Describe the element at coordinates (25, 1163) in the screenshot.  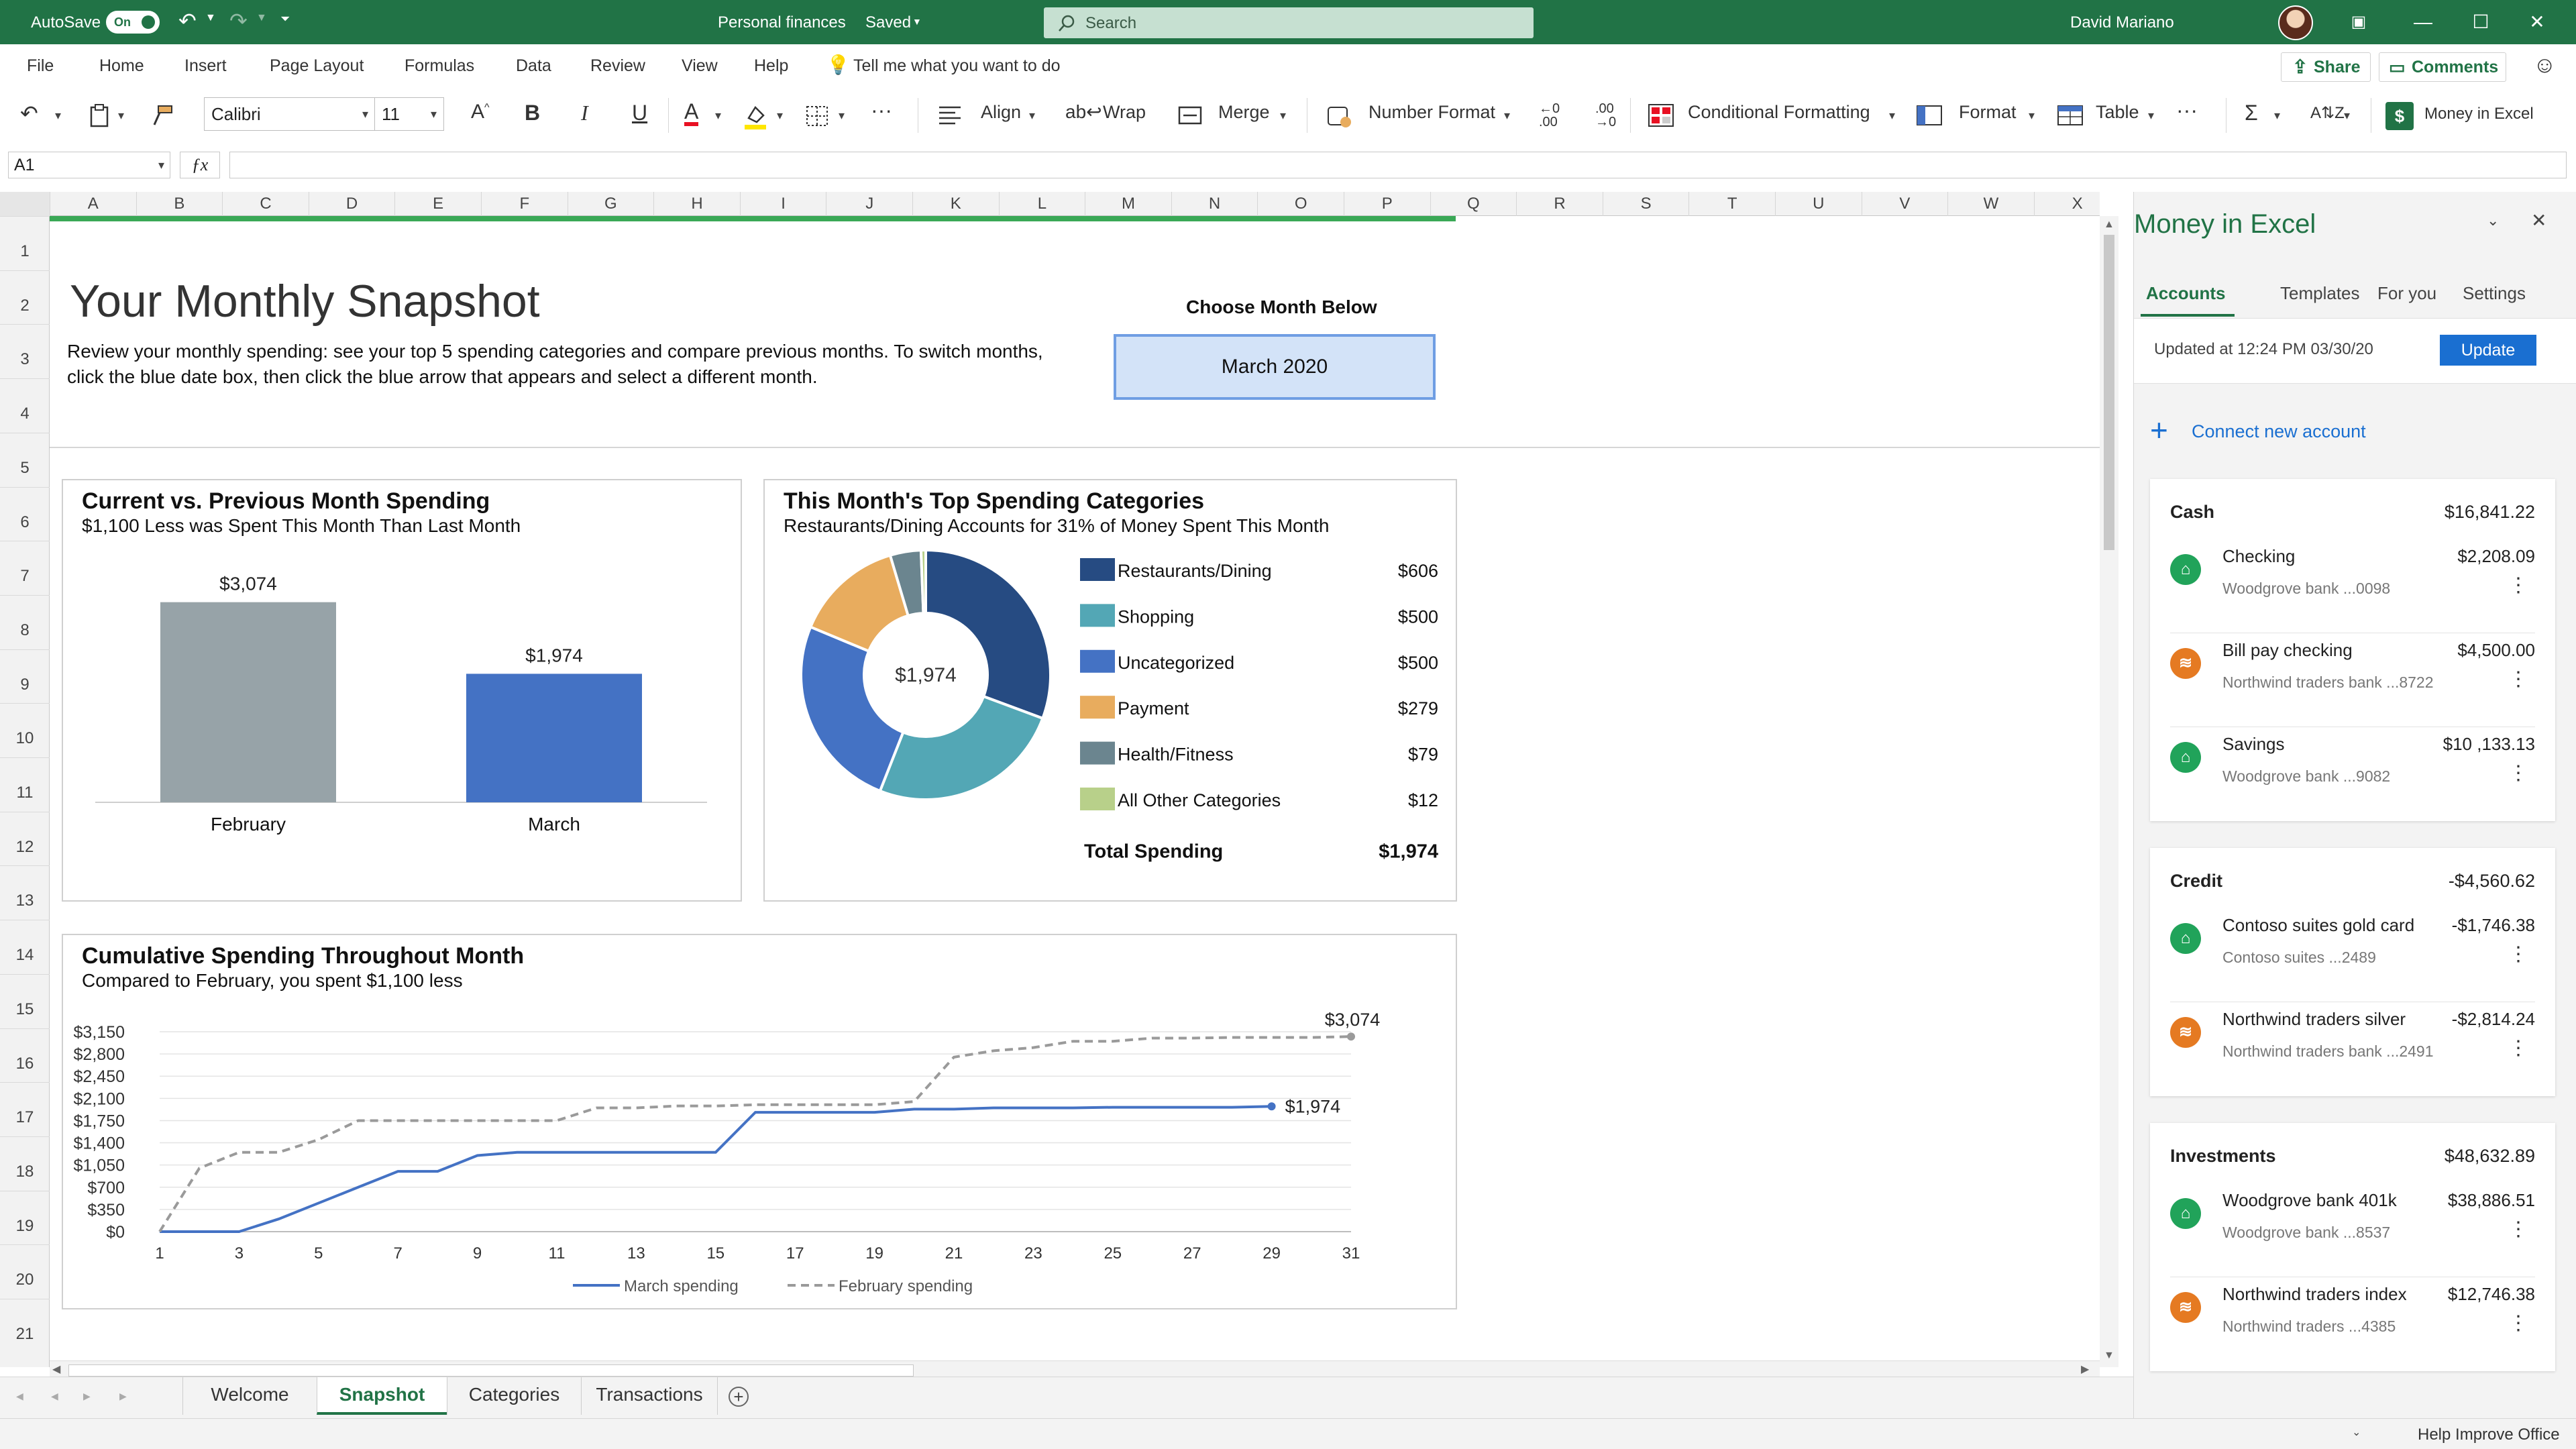
I see `row-header: 18` at that location.